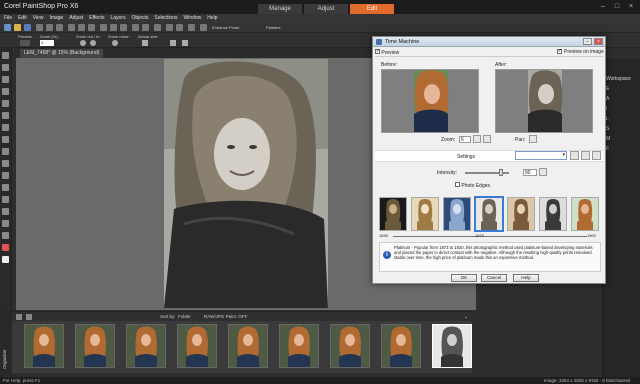 The width and height of the screenshot is (640, 384). I want to click on new-file-icon, so click(7, 27).